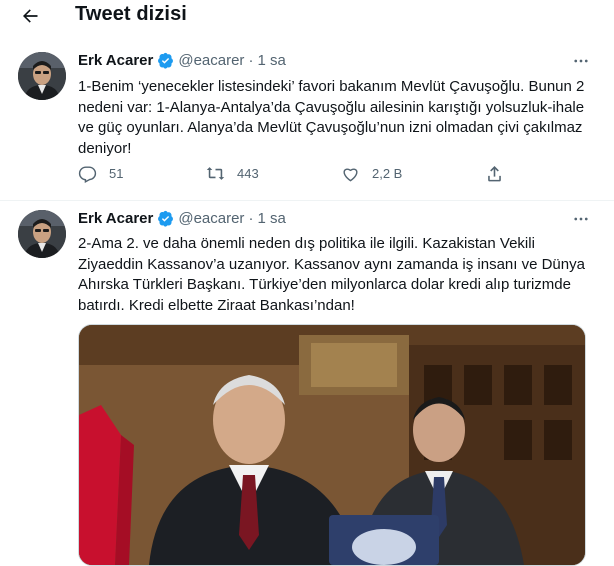 This screenshot has width=614, height=566. I want to click on retweet-icon, so click(215, 173).